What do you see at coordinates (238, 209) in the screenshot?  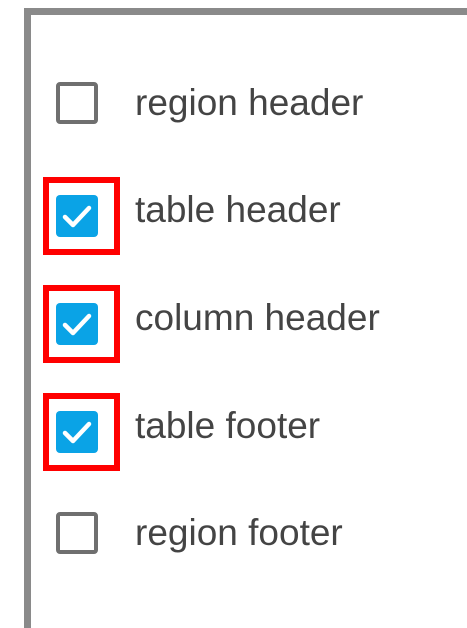 I see `table-header-label: table header` at bounding box center [238, 209].